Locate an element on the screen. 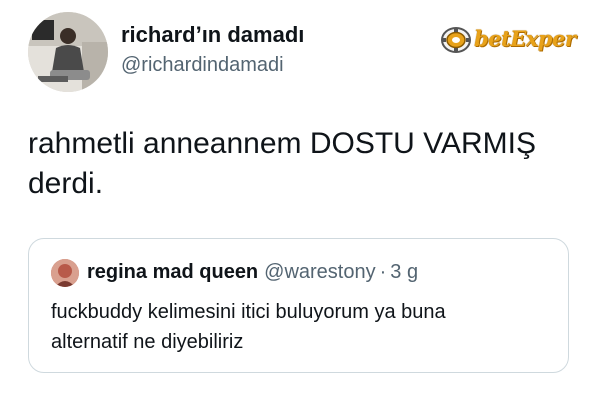 The width and height of the screenshot is (600, 403). author-handle: @richardindamadi is located at coordinates (202, 65).